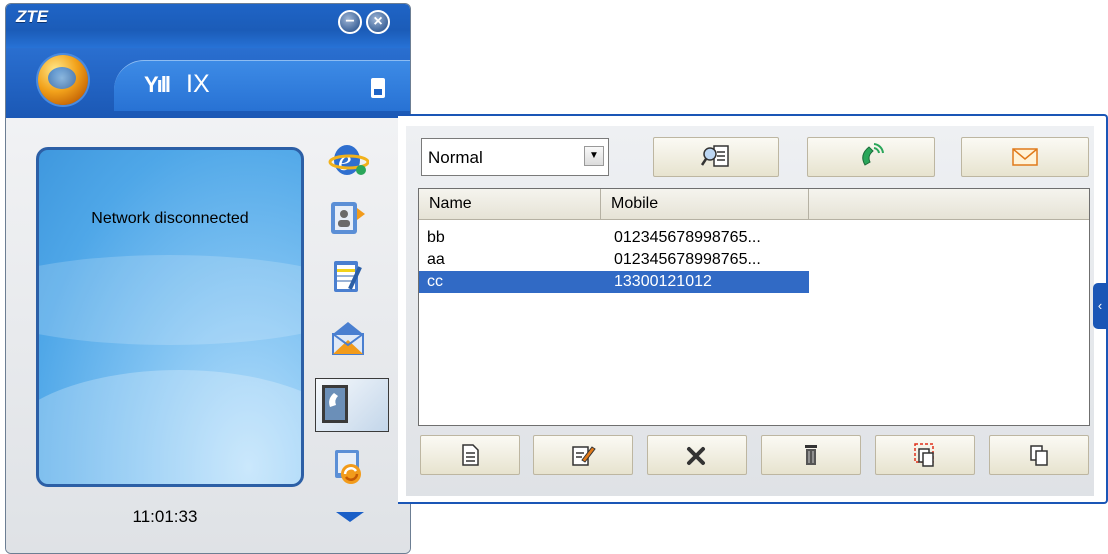 The image size is (1108, 554). I want to click on call-icon, so click(335, 404).